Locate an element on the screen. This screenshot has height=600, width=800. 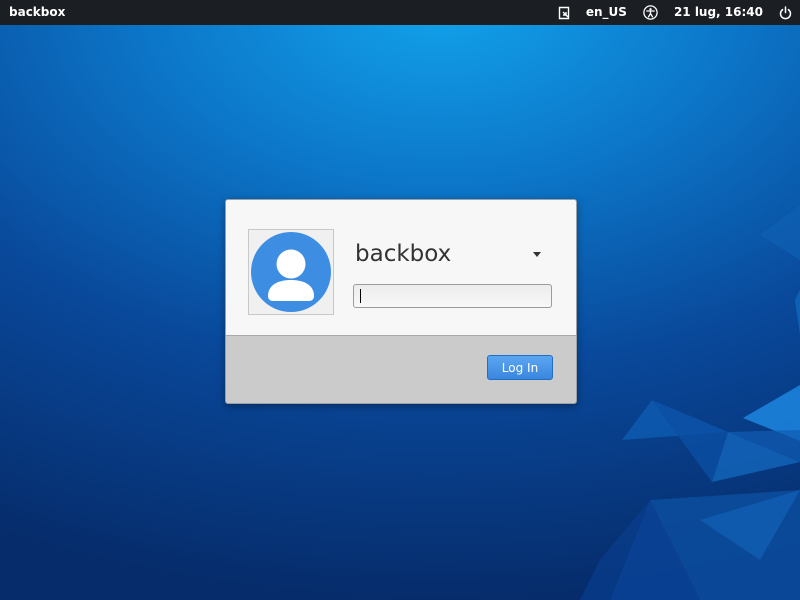
panel-indicators: en_US 21 lug, 16:40 is located at coordinates (675, 12).